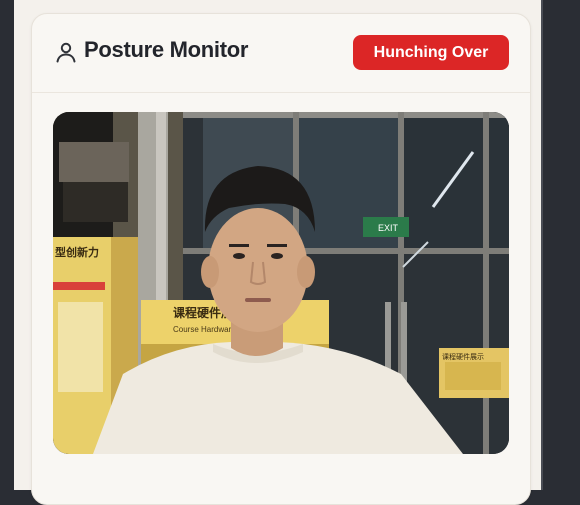 Image resolution: width=580 pixels, height=505 pixels. I want to click on poster-left-text: 型创新力, so click(77, 252).